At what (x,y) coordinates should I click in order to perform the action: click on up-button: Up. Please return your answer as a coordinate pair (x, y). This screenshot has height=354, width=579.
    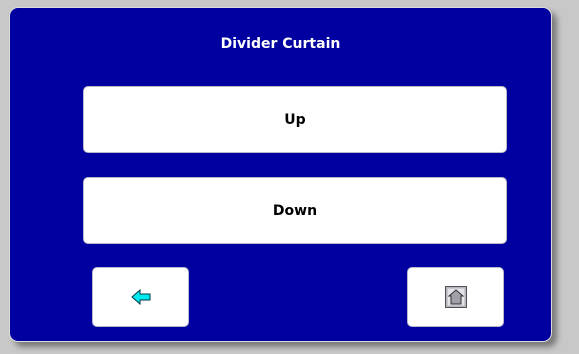
    Looking at the image, I should click on (295, 119).